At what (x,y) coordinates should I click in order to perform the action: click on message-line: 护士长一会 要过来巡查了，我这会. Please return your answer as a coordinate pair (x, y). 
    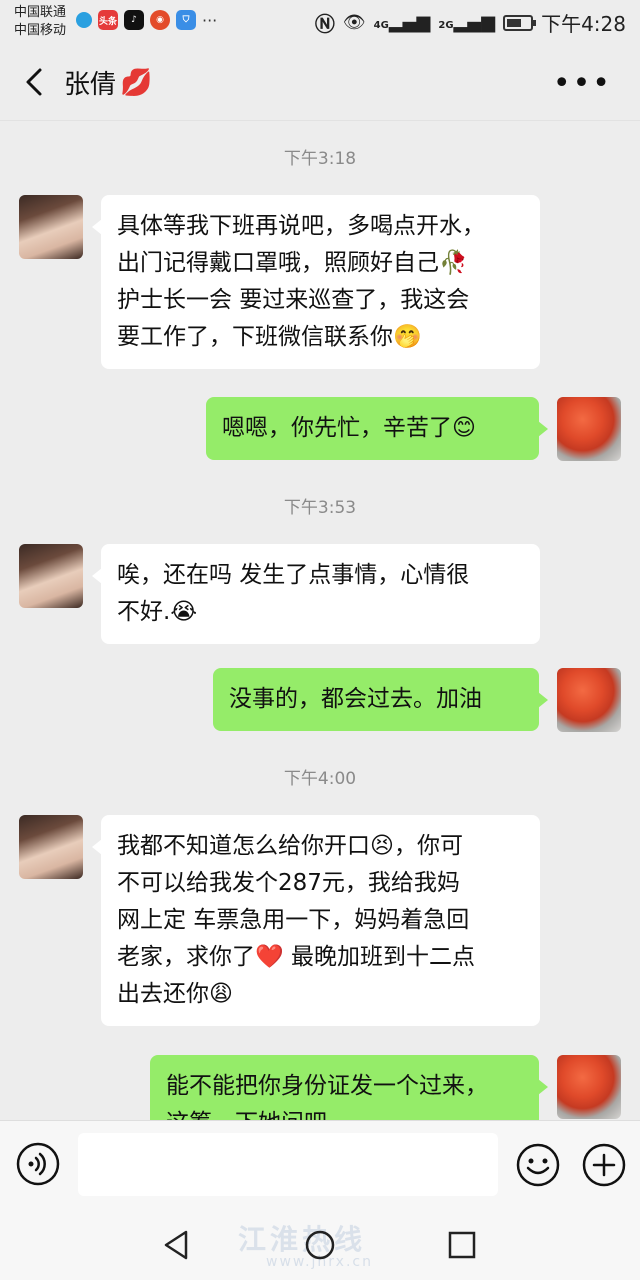
    Looking at the image, I should click on (293, 300).